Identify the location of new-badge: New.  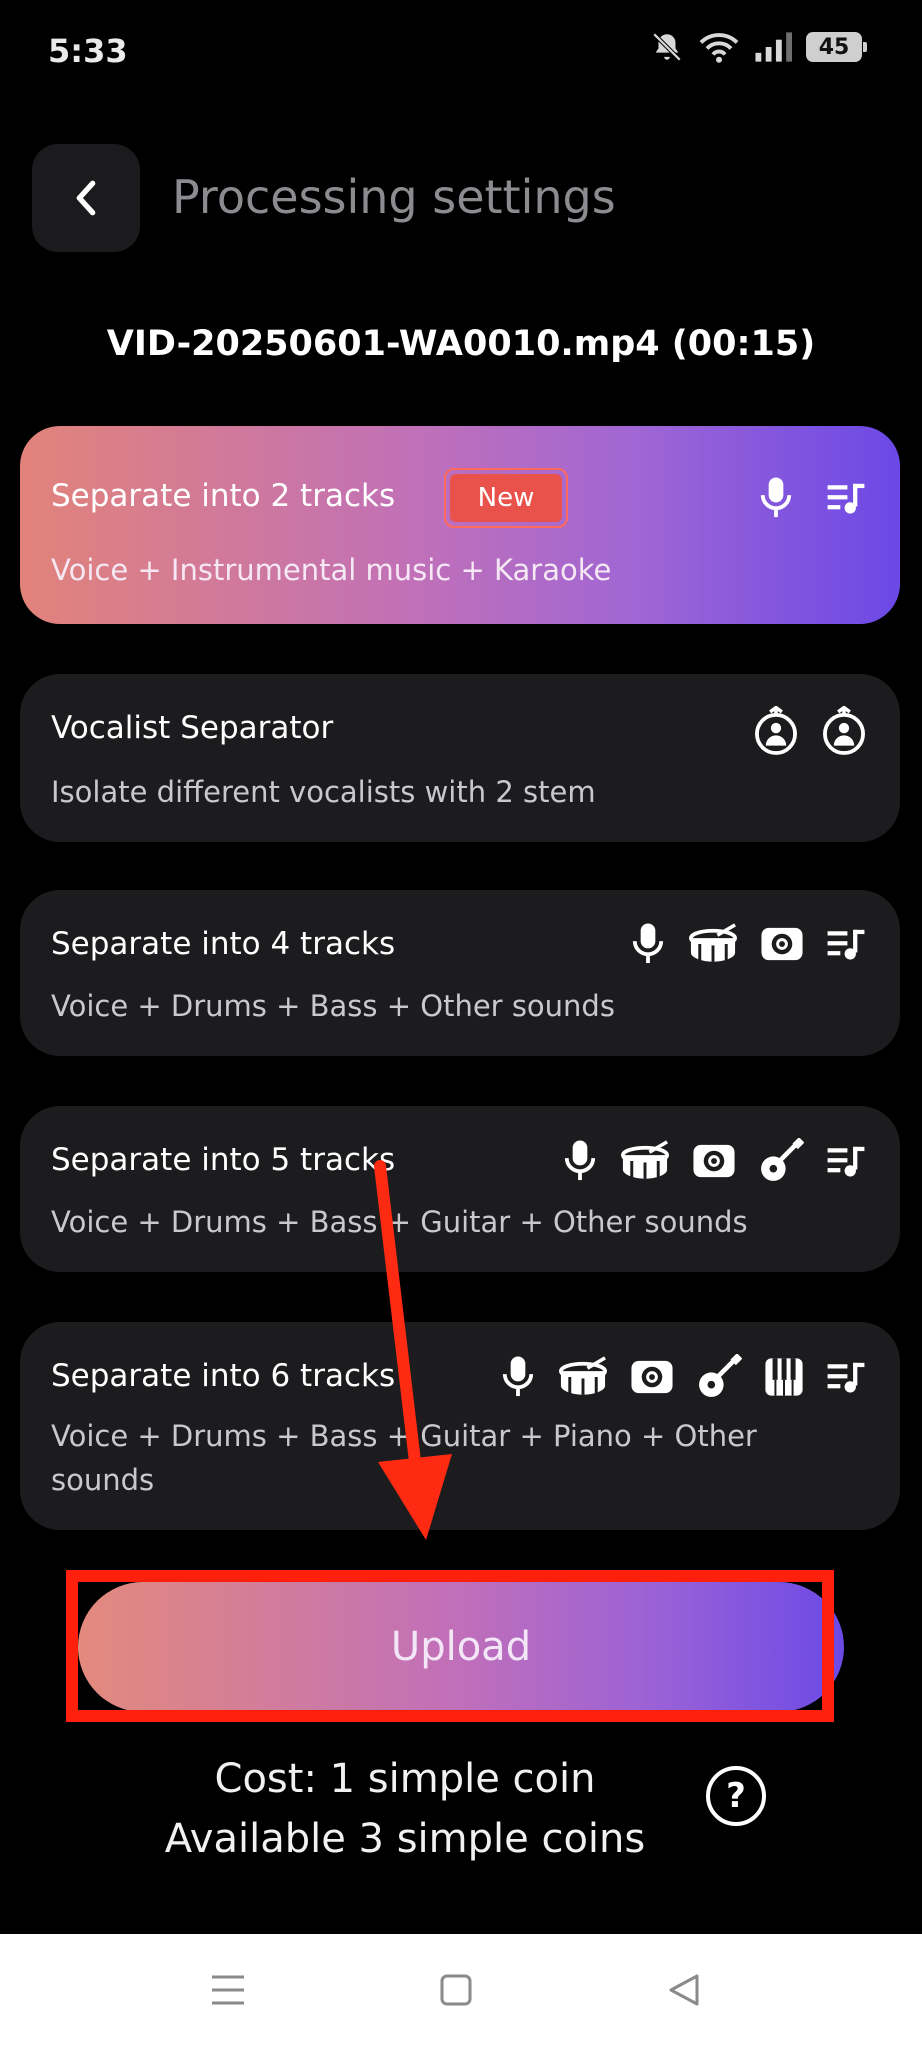
(506, 498).